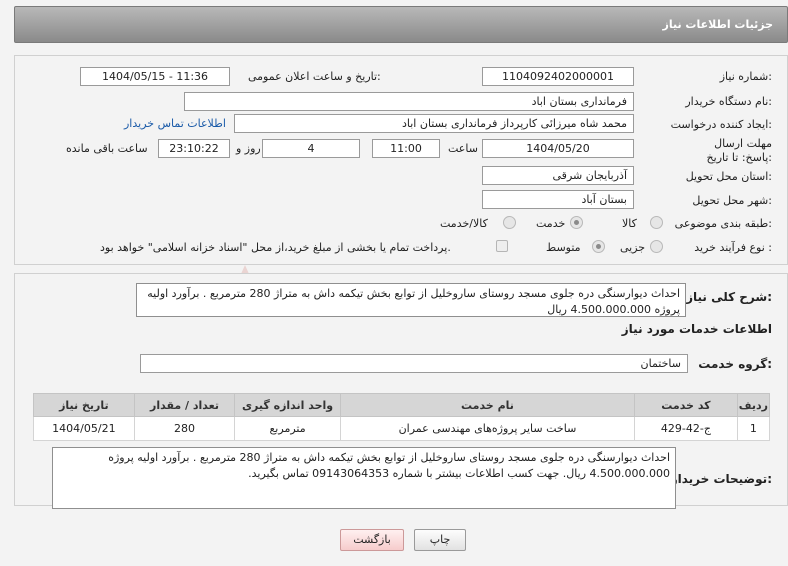 This screenshot has height=566, width=788. Describe the element at coordinates (84, 428) in the screenshot. I see `cell-date: 1404/05/21` at that location.